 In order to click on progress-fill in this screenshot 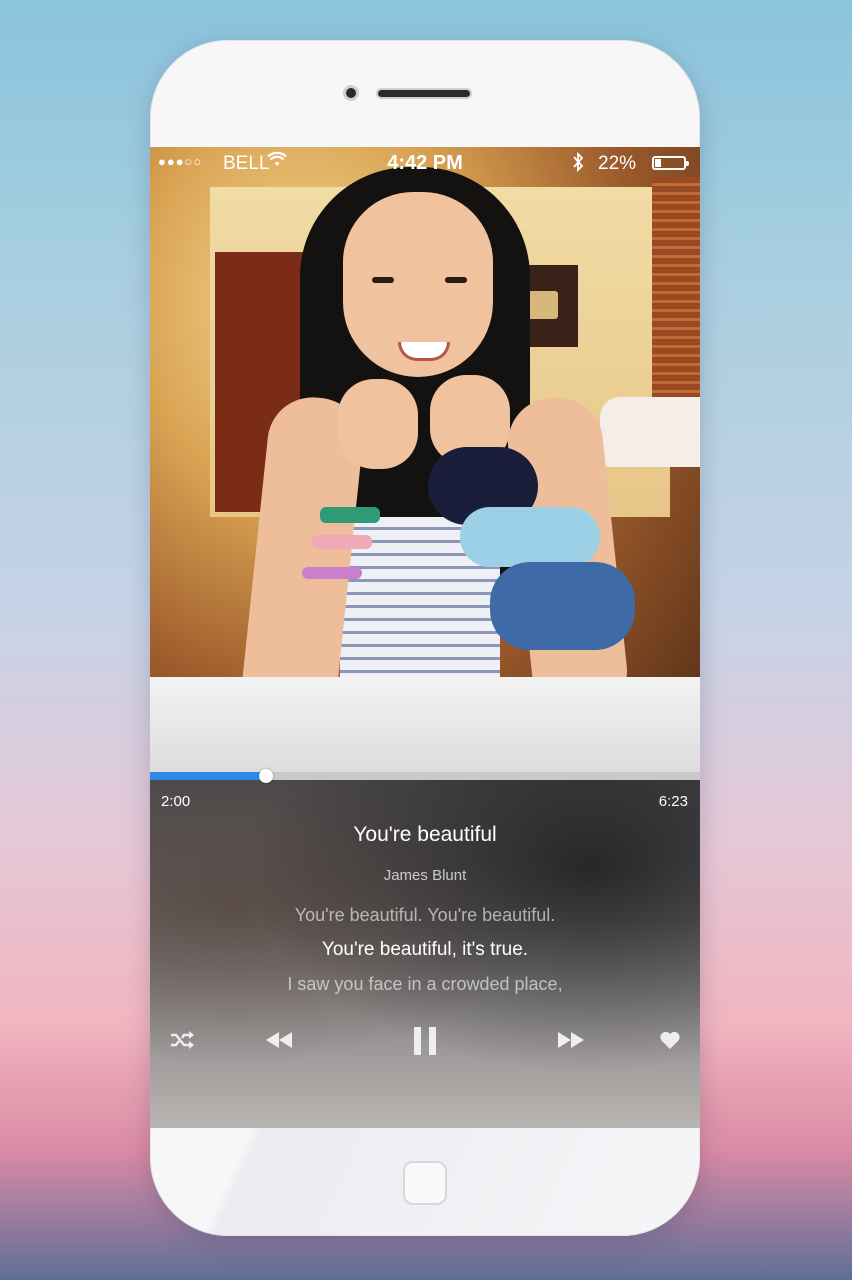, I will do `click(208, 776)`.